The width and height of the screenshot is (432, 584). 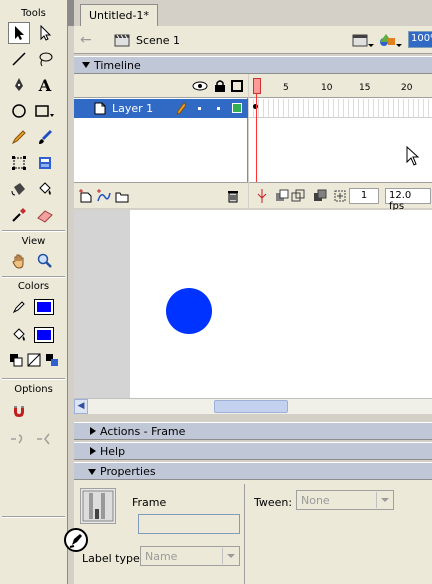 What do you see at coordinates (19, 189) in the screenshot?
I see `ink-bottle-tool` at bounding box center [19, 189].